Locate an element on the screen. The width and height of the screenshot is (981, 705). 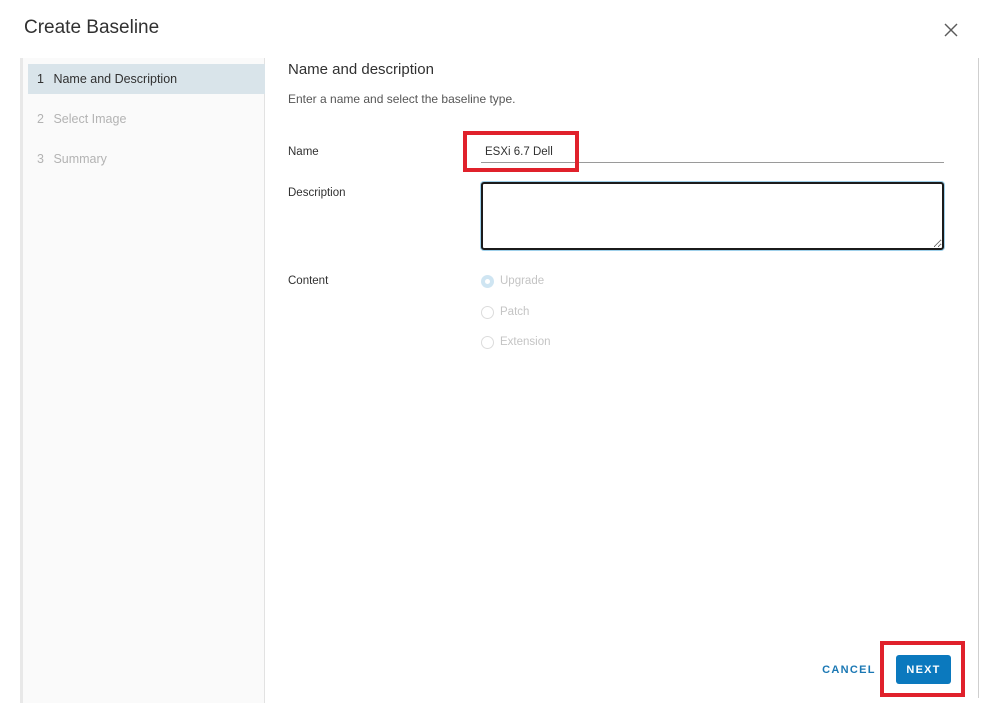
option-label: Extension is located at coordinates (525, 342).